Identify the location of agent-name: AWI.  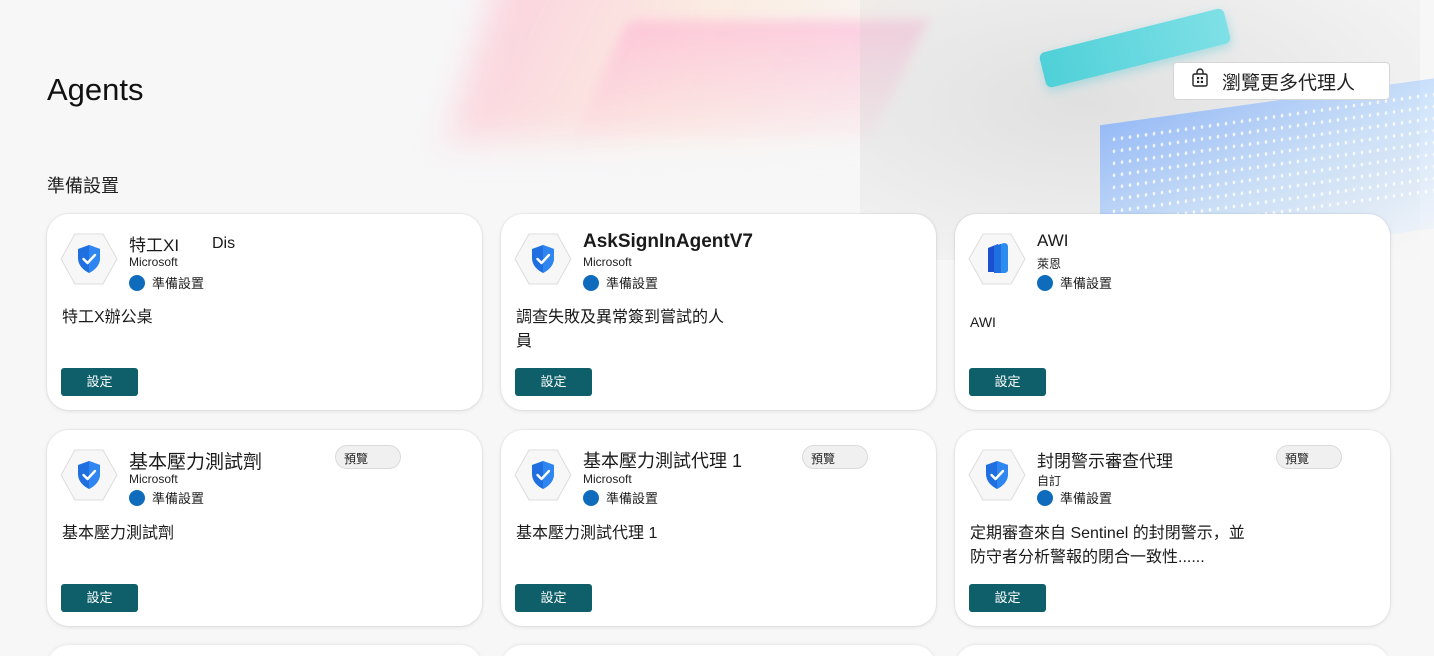
(1053, 240).